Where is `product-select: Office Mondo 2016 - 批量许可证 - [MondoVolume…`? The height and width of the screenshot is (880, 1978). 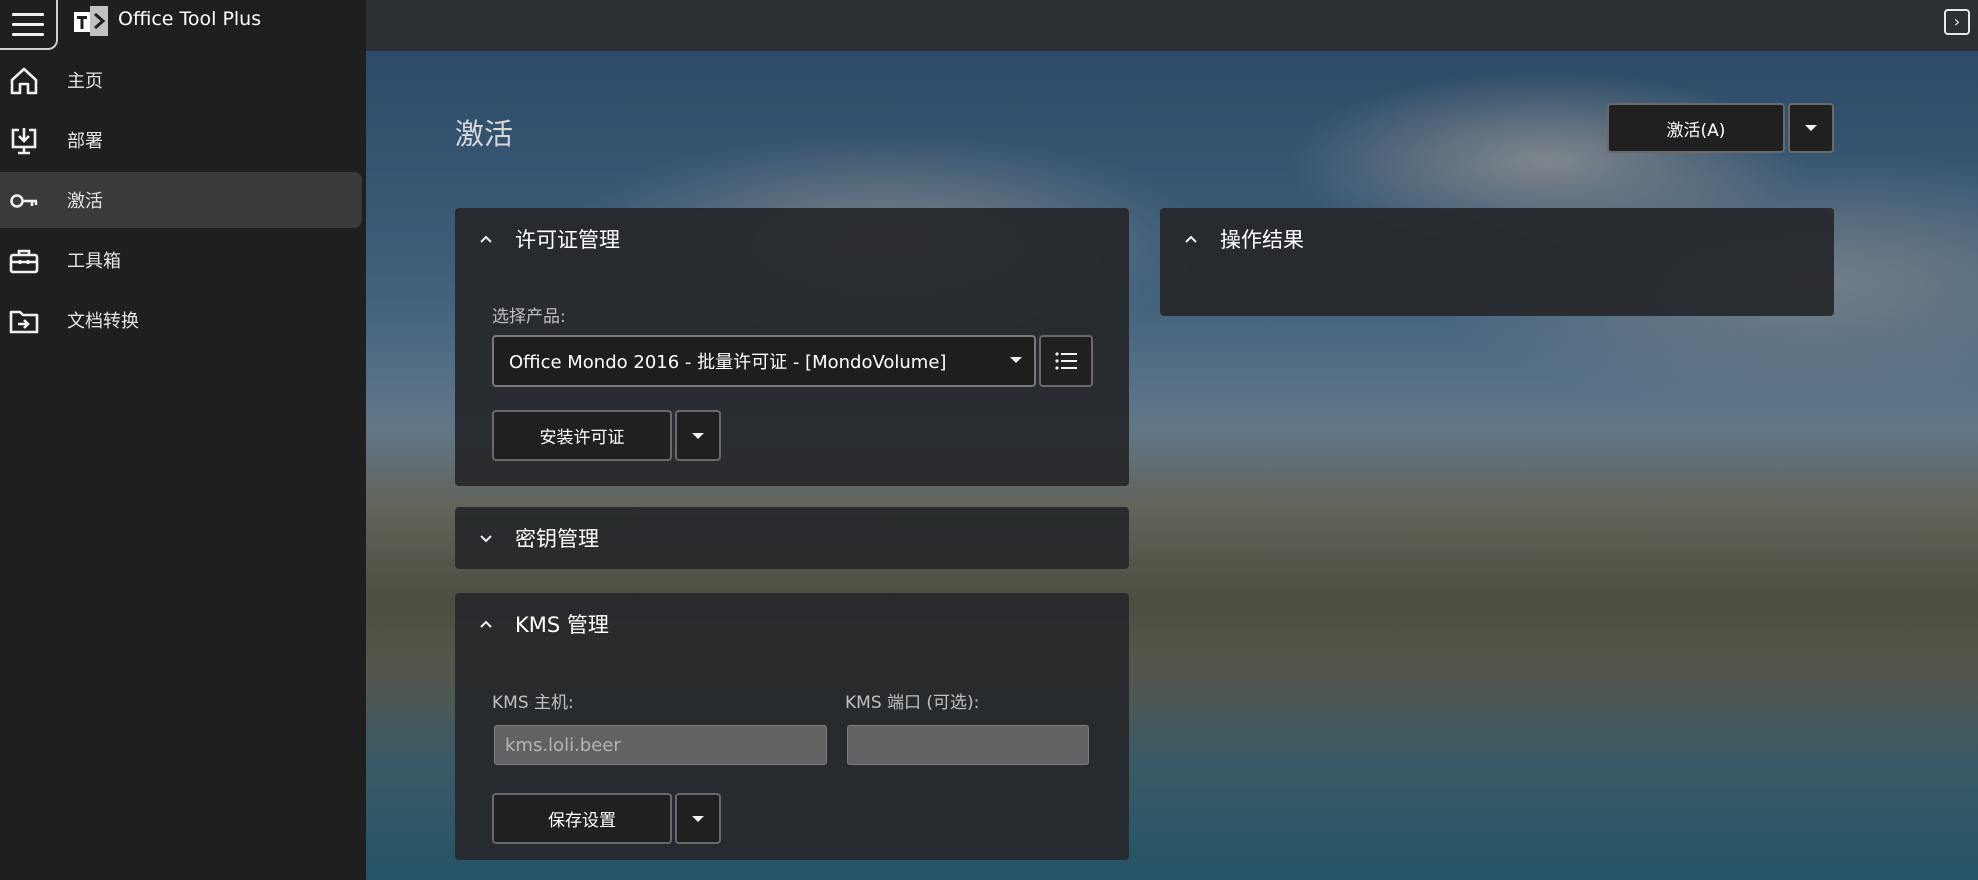
product-select: Office Mondo 2016 - 批量许可证 - [MondoVolume… is located at coordinates (764, 361).